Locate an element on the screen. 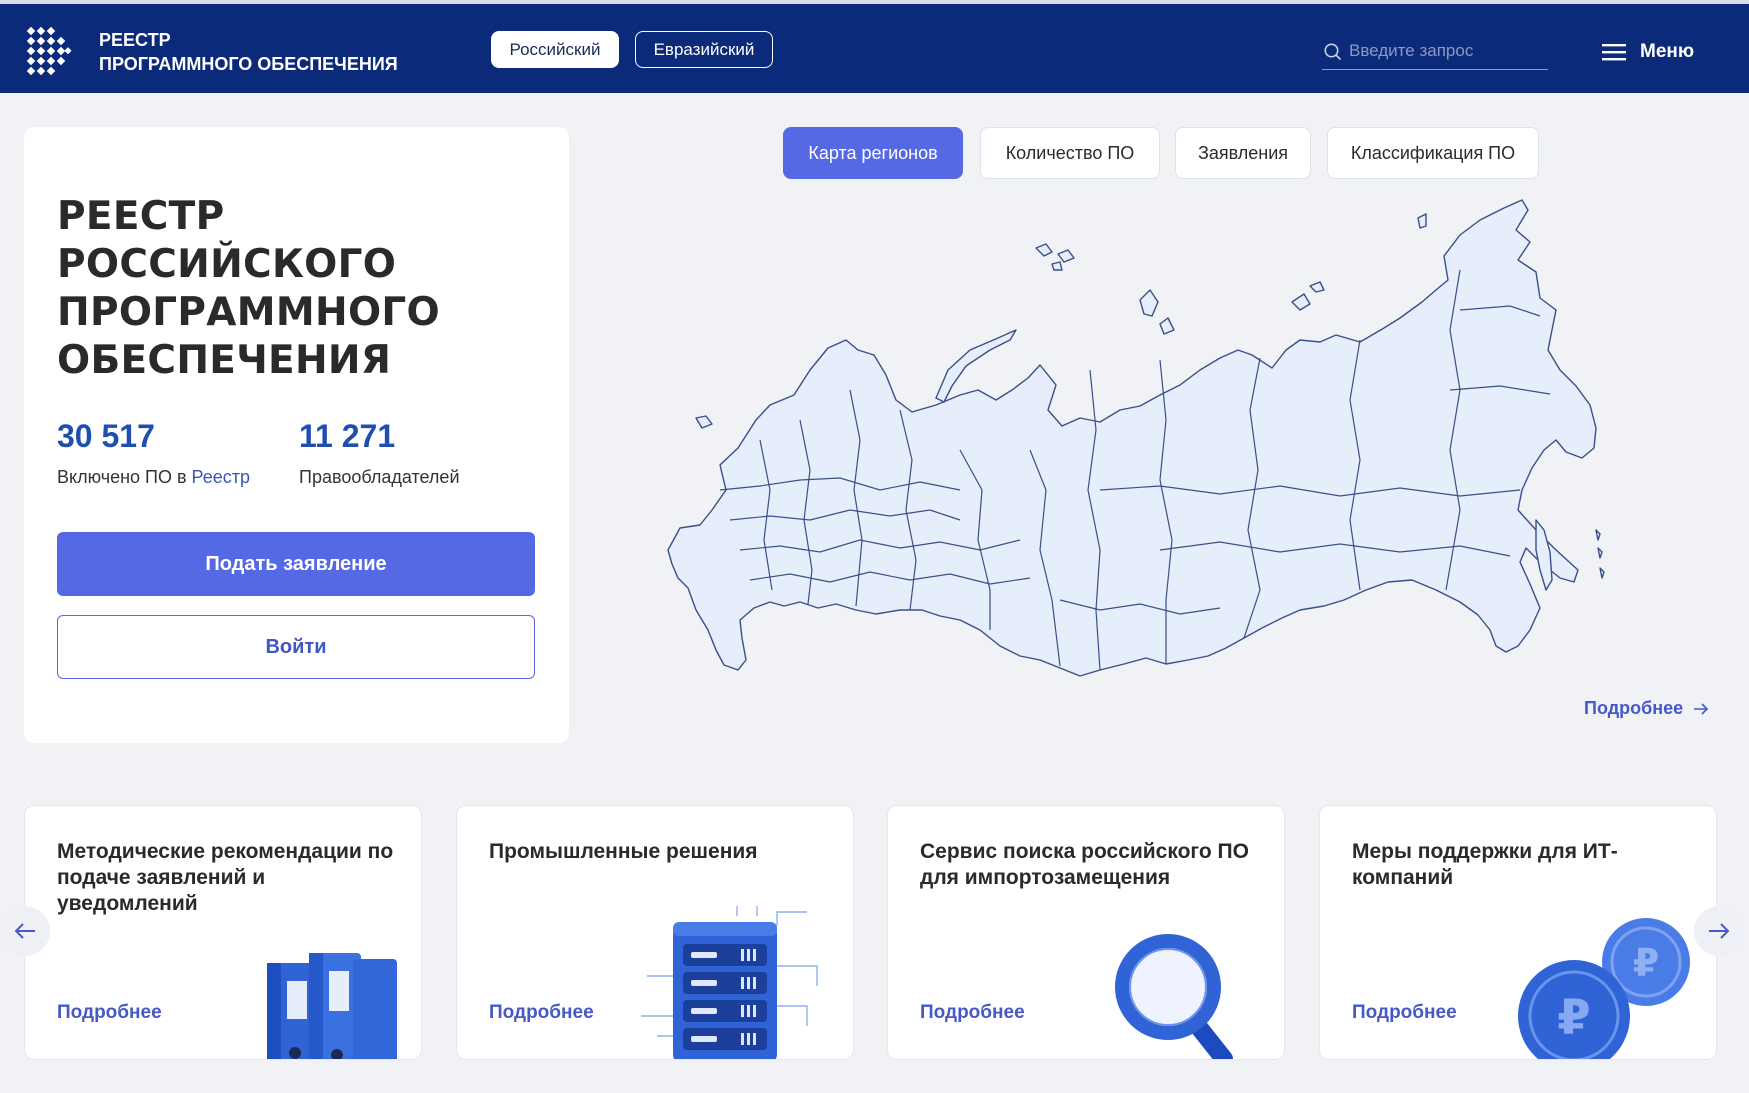  submit-application-button: Подать заявление is located at coordinates (296, 564).